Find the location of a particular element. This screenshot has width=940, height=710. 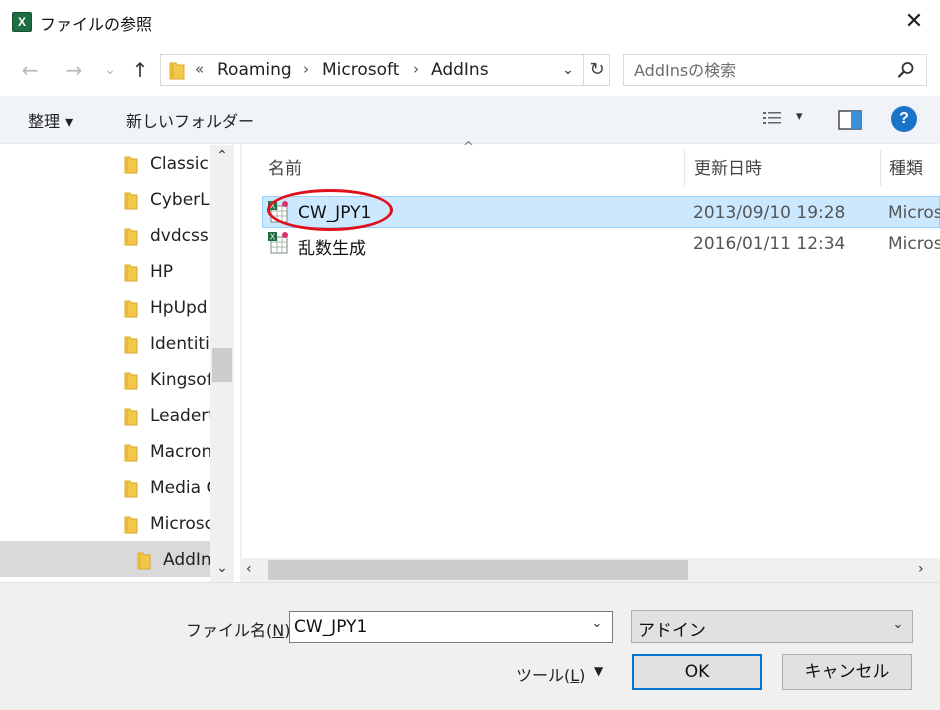

filename-history-dropdown: ⌄ is located at coordinates (597, 627).